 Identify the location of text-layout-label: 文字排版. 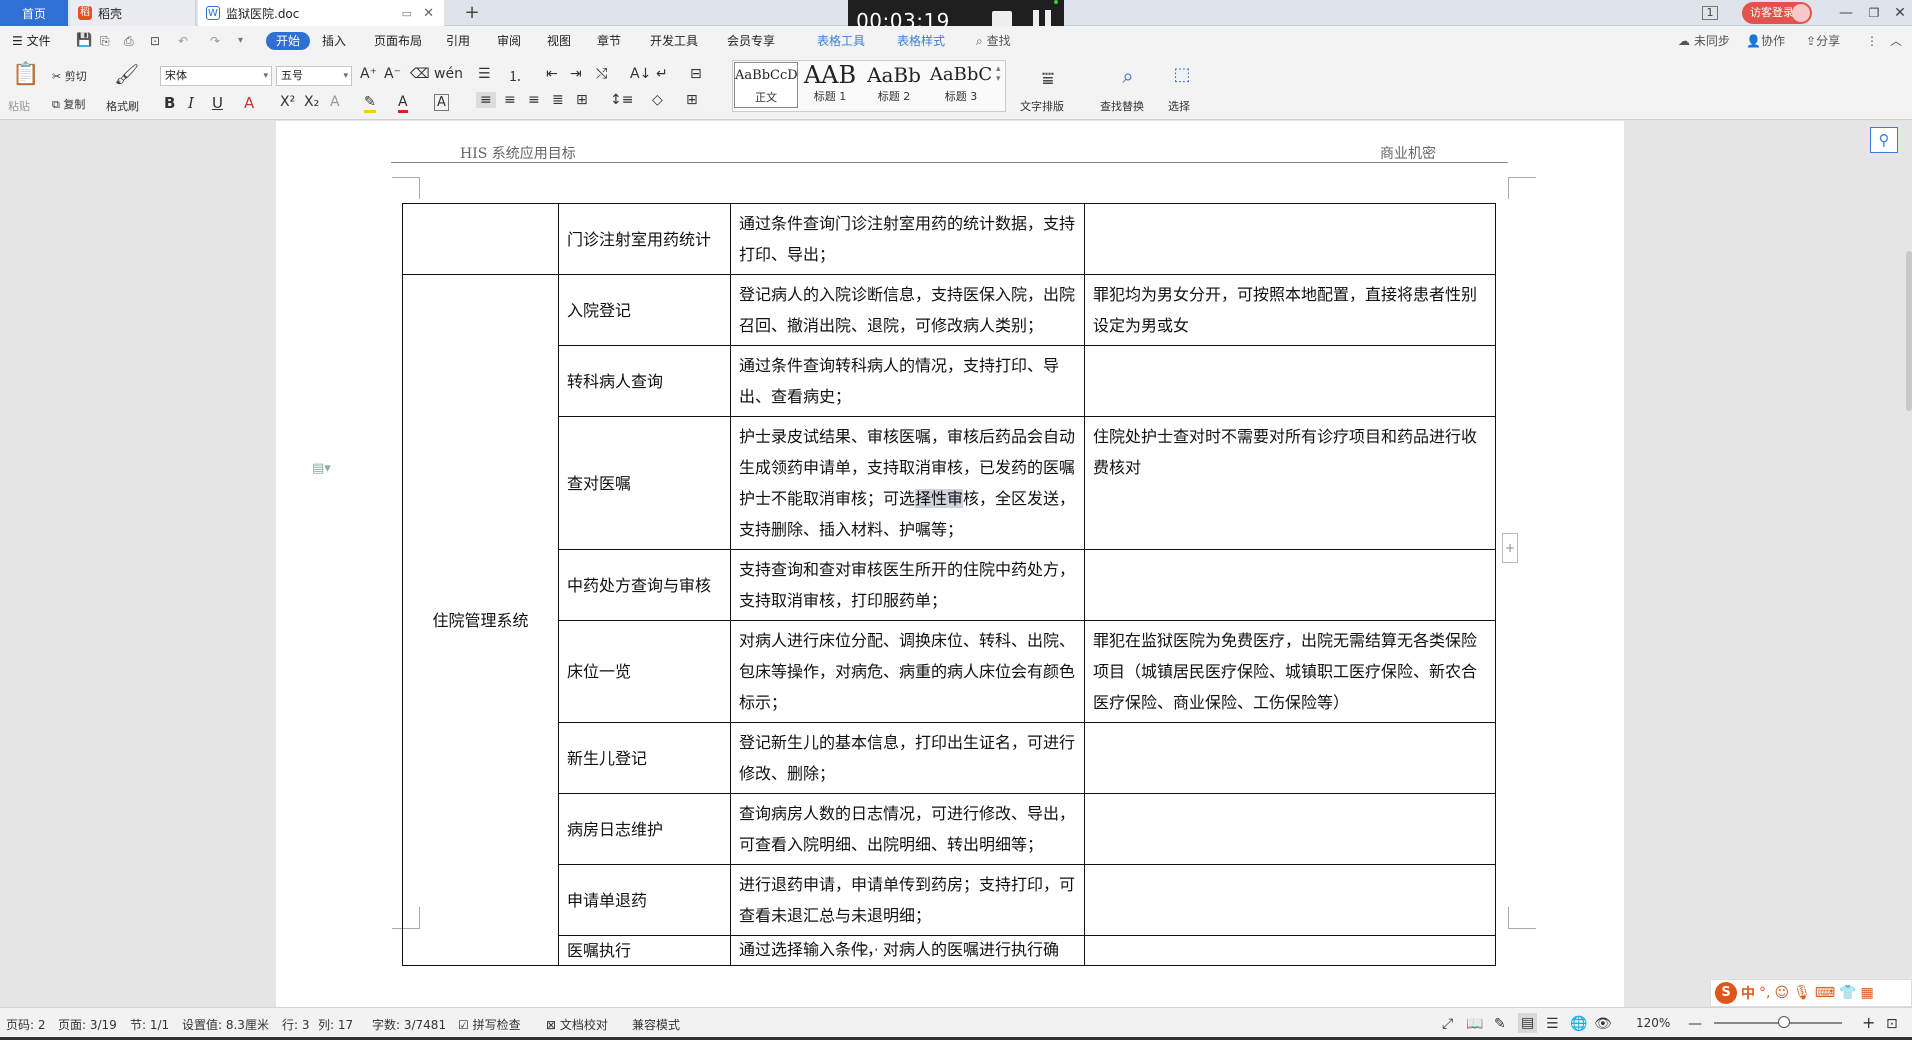
(1042, 106).